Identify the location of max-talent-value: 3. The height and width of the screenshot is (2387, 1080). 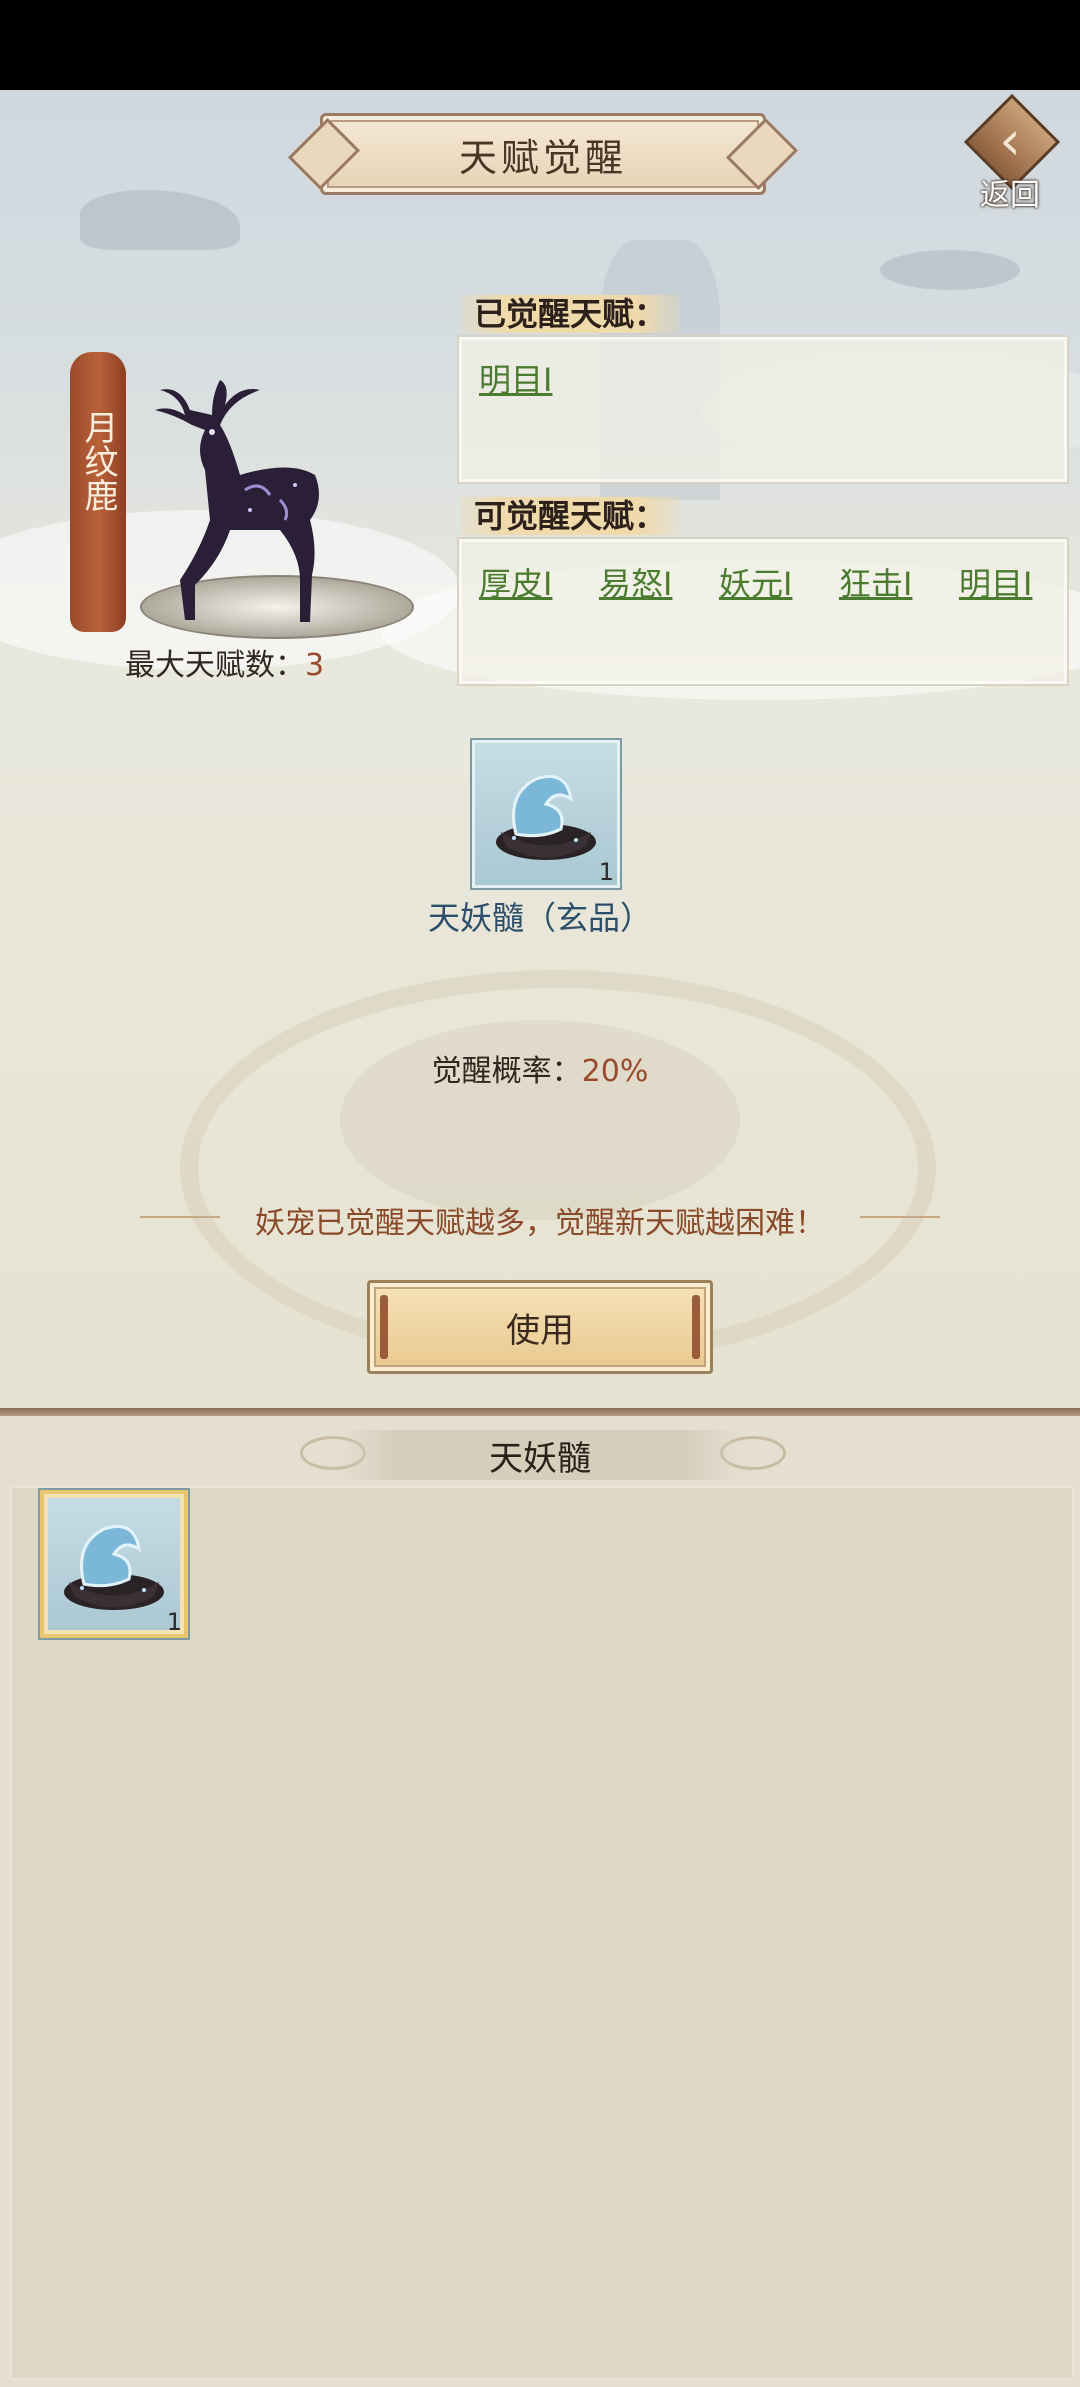
(315, 665).